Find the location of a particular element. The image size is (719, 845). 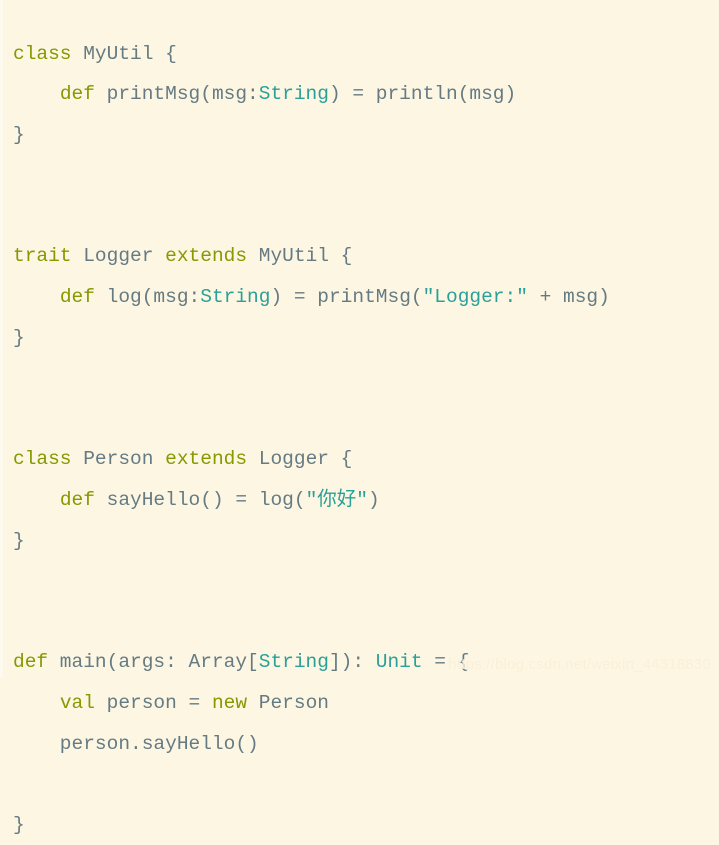

code-line: def printMsg(msg:String) = println(msg) is located at coordinates (366, 94).